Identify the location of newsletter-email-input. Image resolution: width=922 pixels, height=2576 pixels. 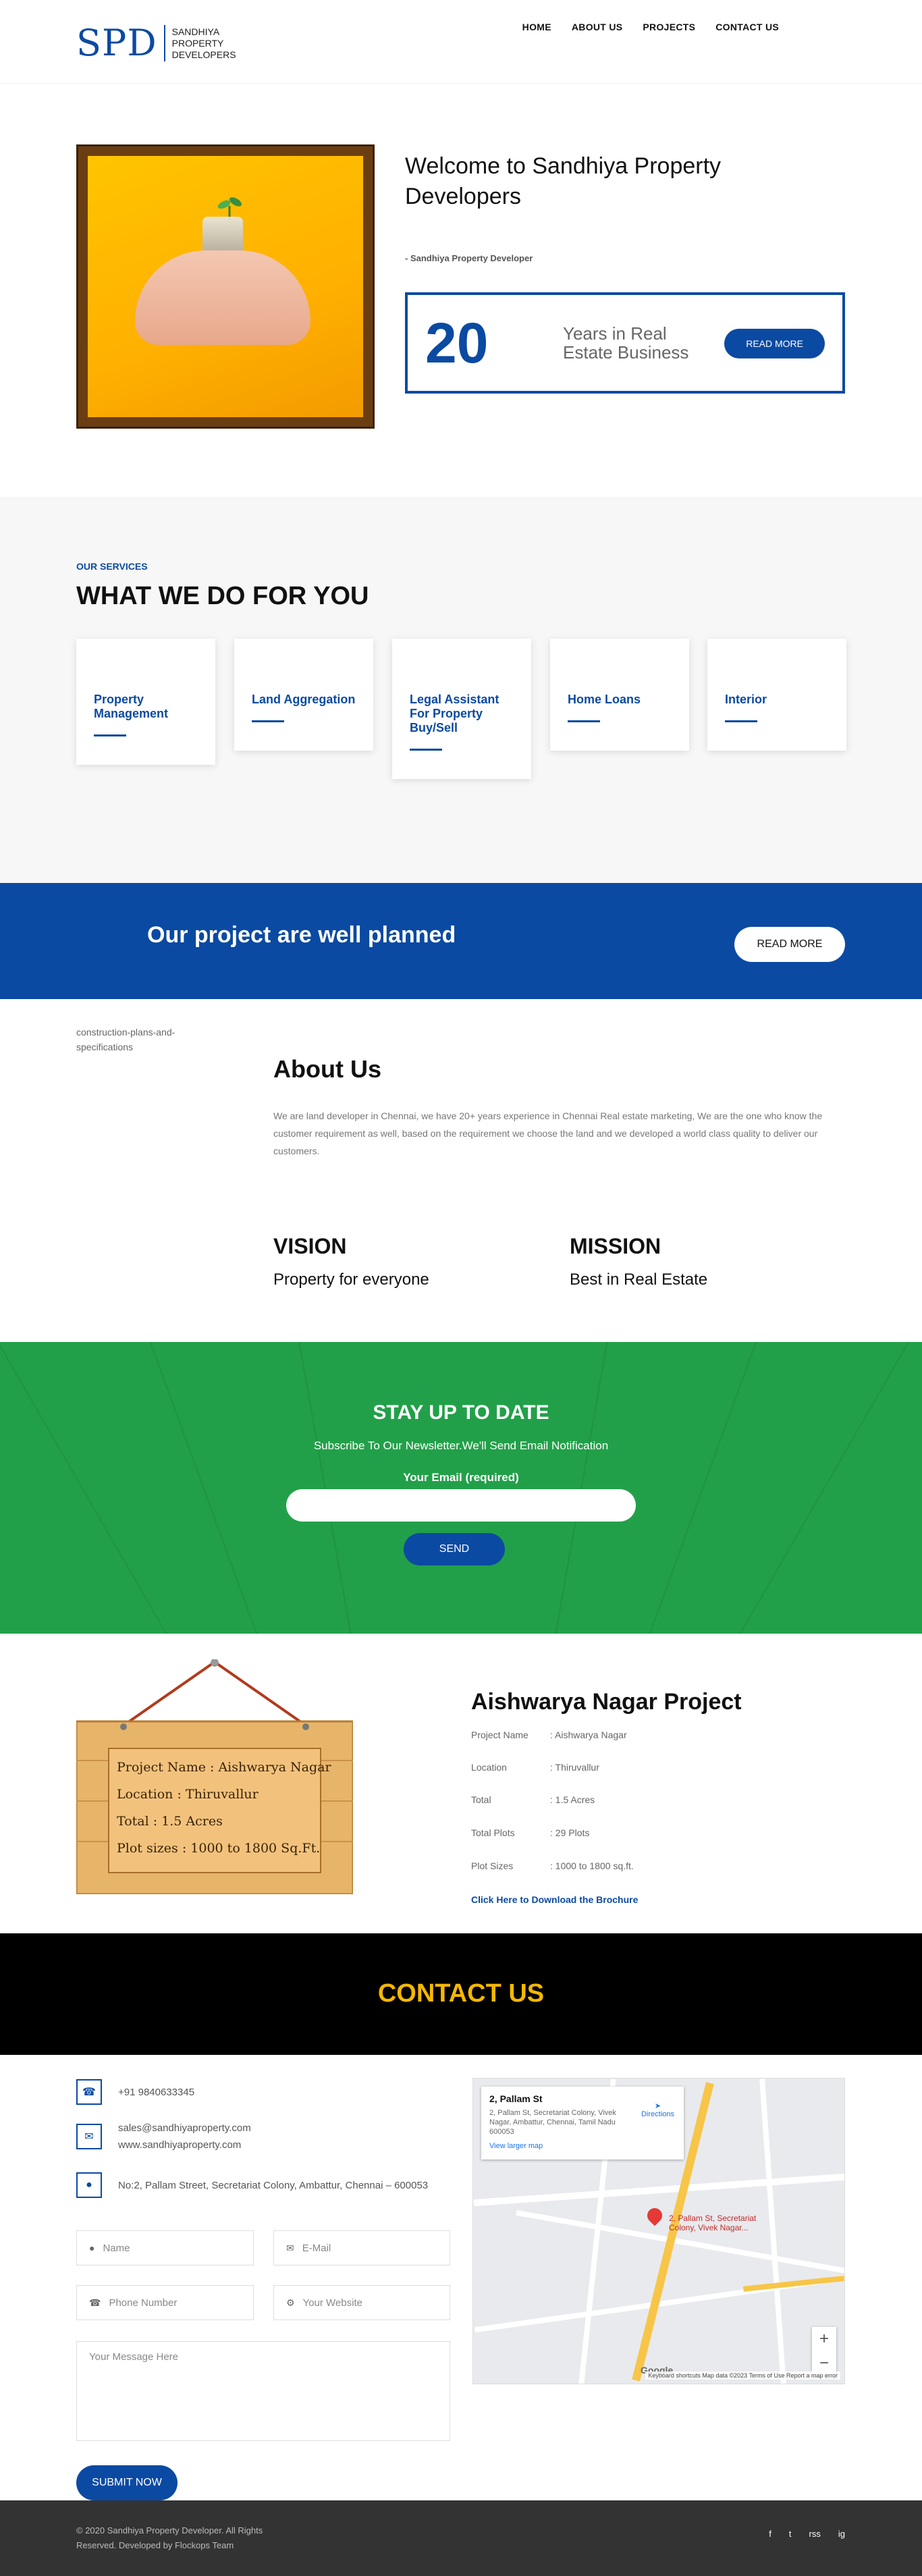
(461, 1506).